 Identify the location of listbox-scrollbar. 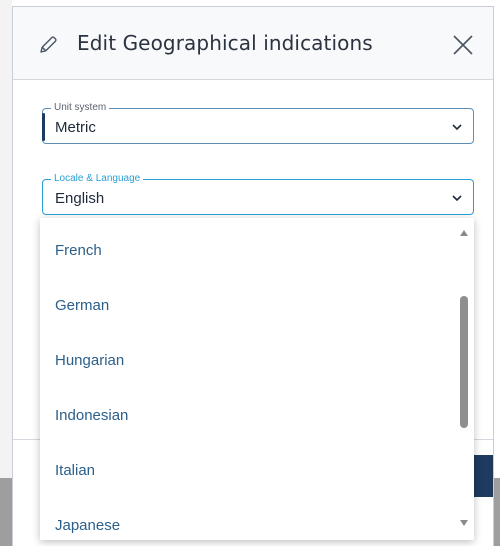
(464, 379).